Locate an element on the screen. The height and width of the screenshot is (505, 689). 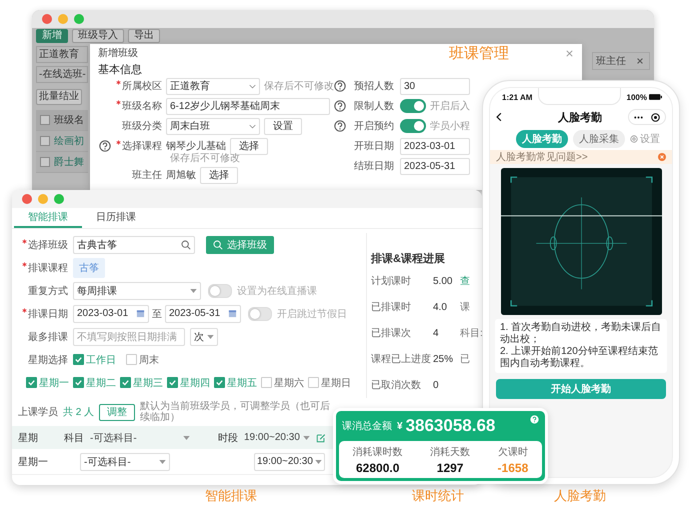
select-field: 周末白班 is located at coordinates (213, 126).